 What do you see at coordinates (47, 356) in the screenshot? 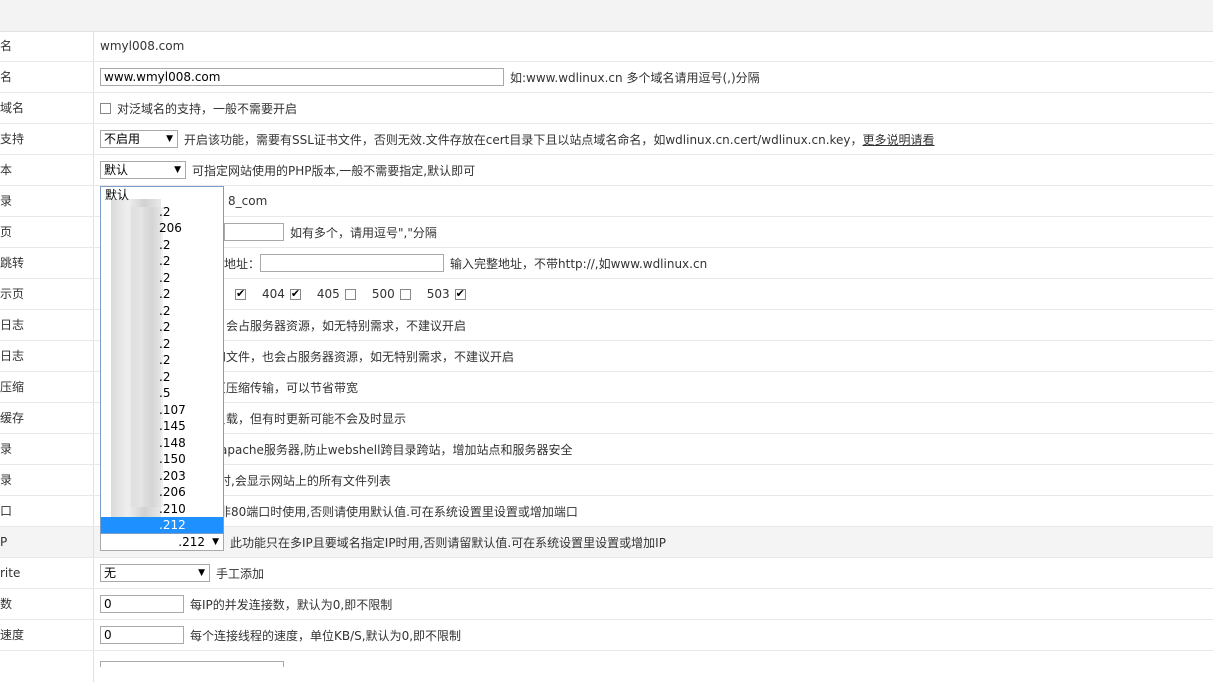
I see `row-label: 日志` at bounding box center [47, 356].